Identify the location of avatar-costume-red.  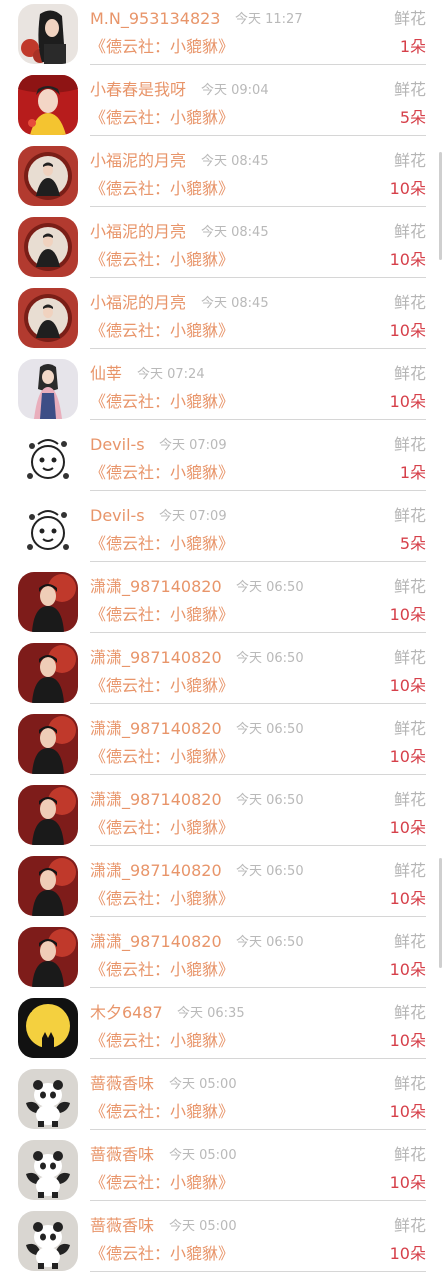
(48, 105).